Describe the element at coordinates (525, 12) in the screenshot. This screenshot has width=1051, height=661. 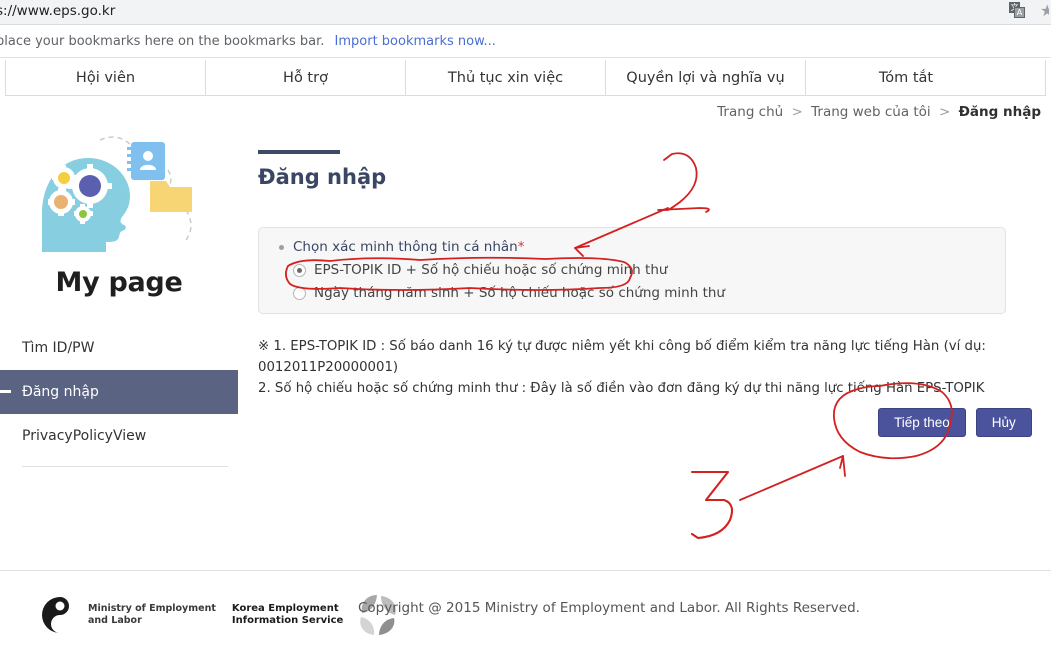
I see `browser-address-bar: s://www.eps.go.kr 文 A ★` at that location.